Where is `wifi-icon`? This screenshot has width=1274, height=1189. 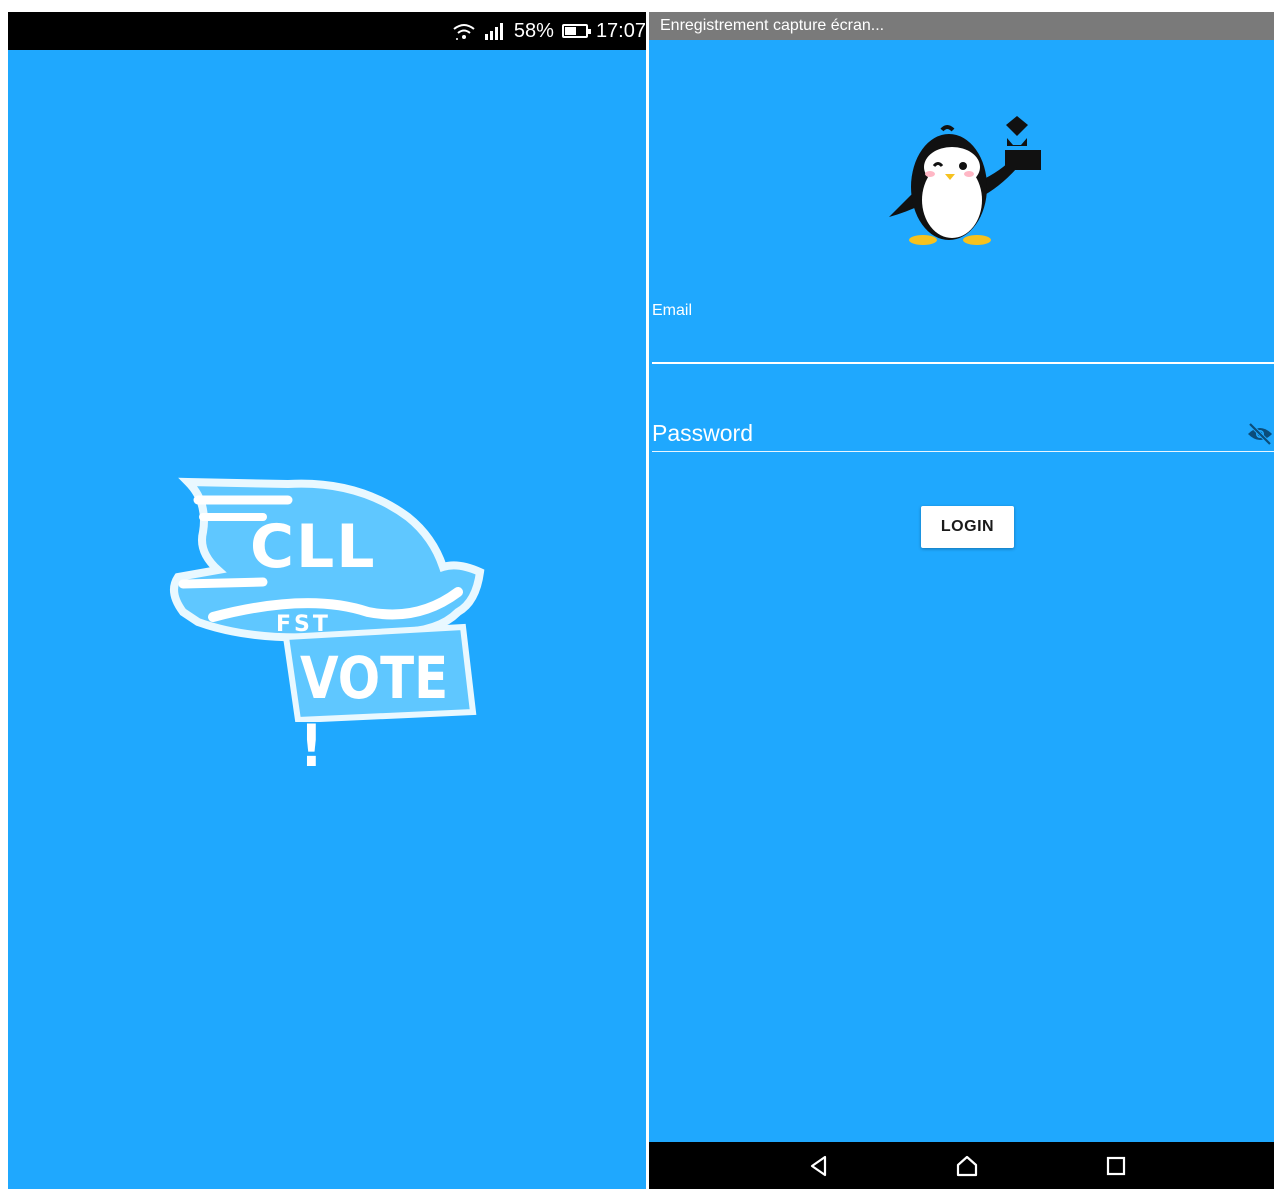
wifi-icon is located at coordinates (464, 31).